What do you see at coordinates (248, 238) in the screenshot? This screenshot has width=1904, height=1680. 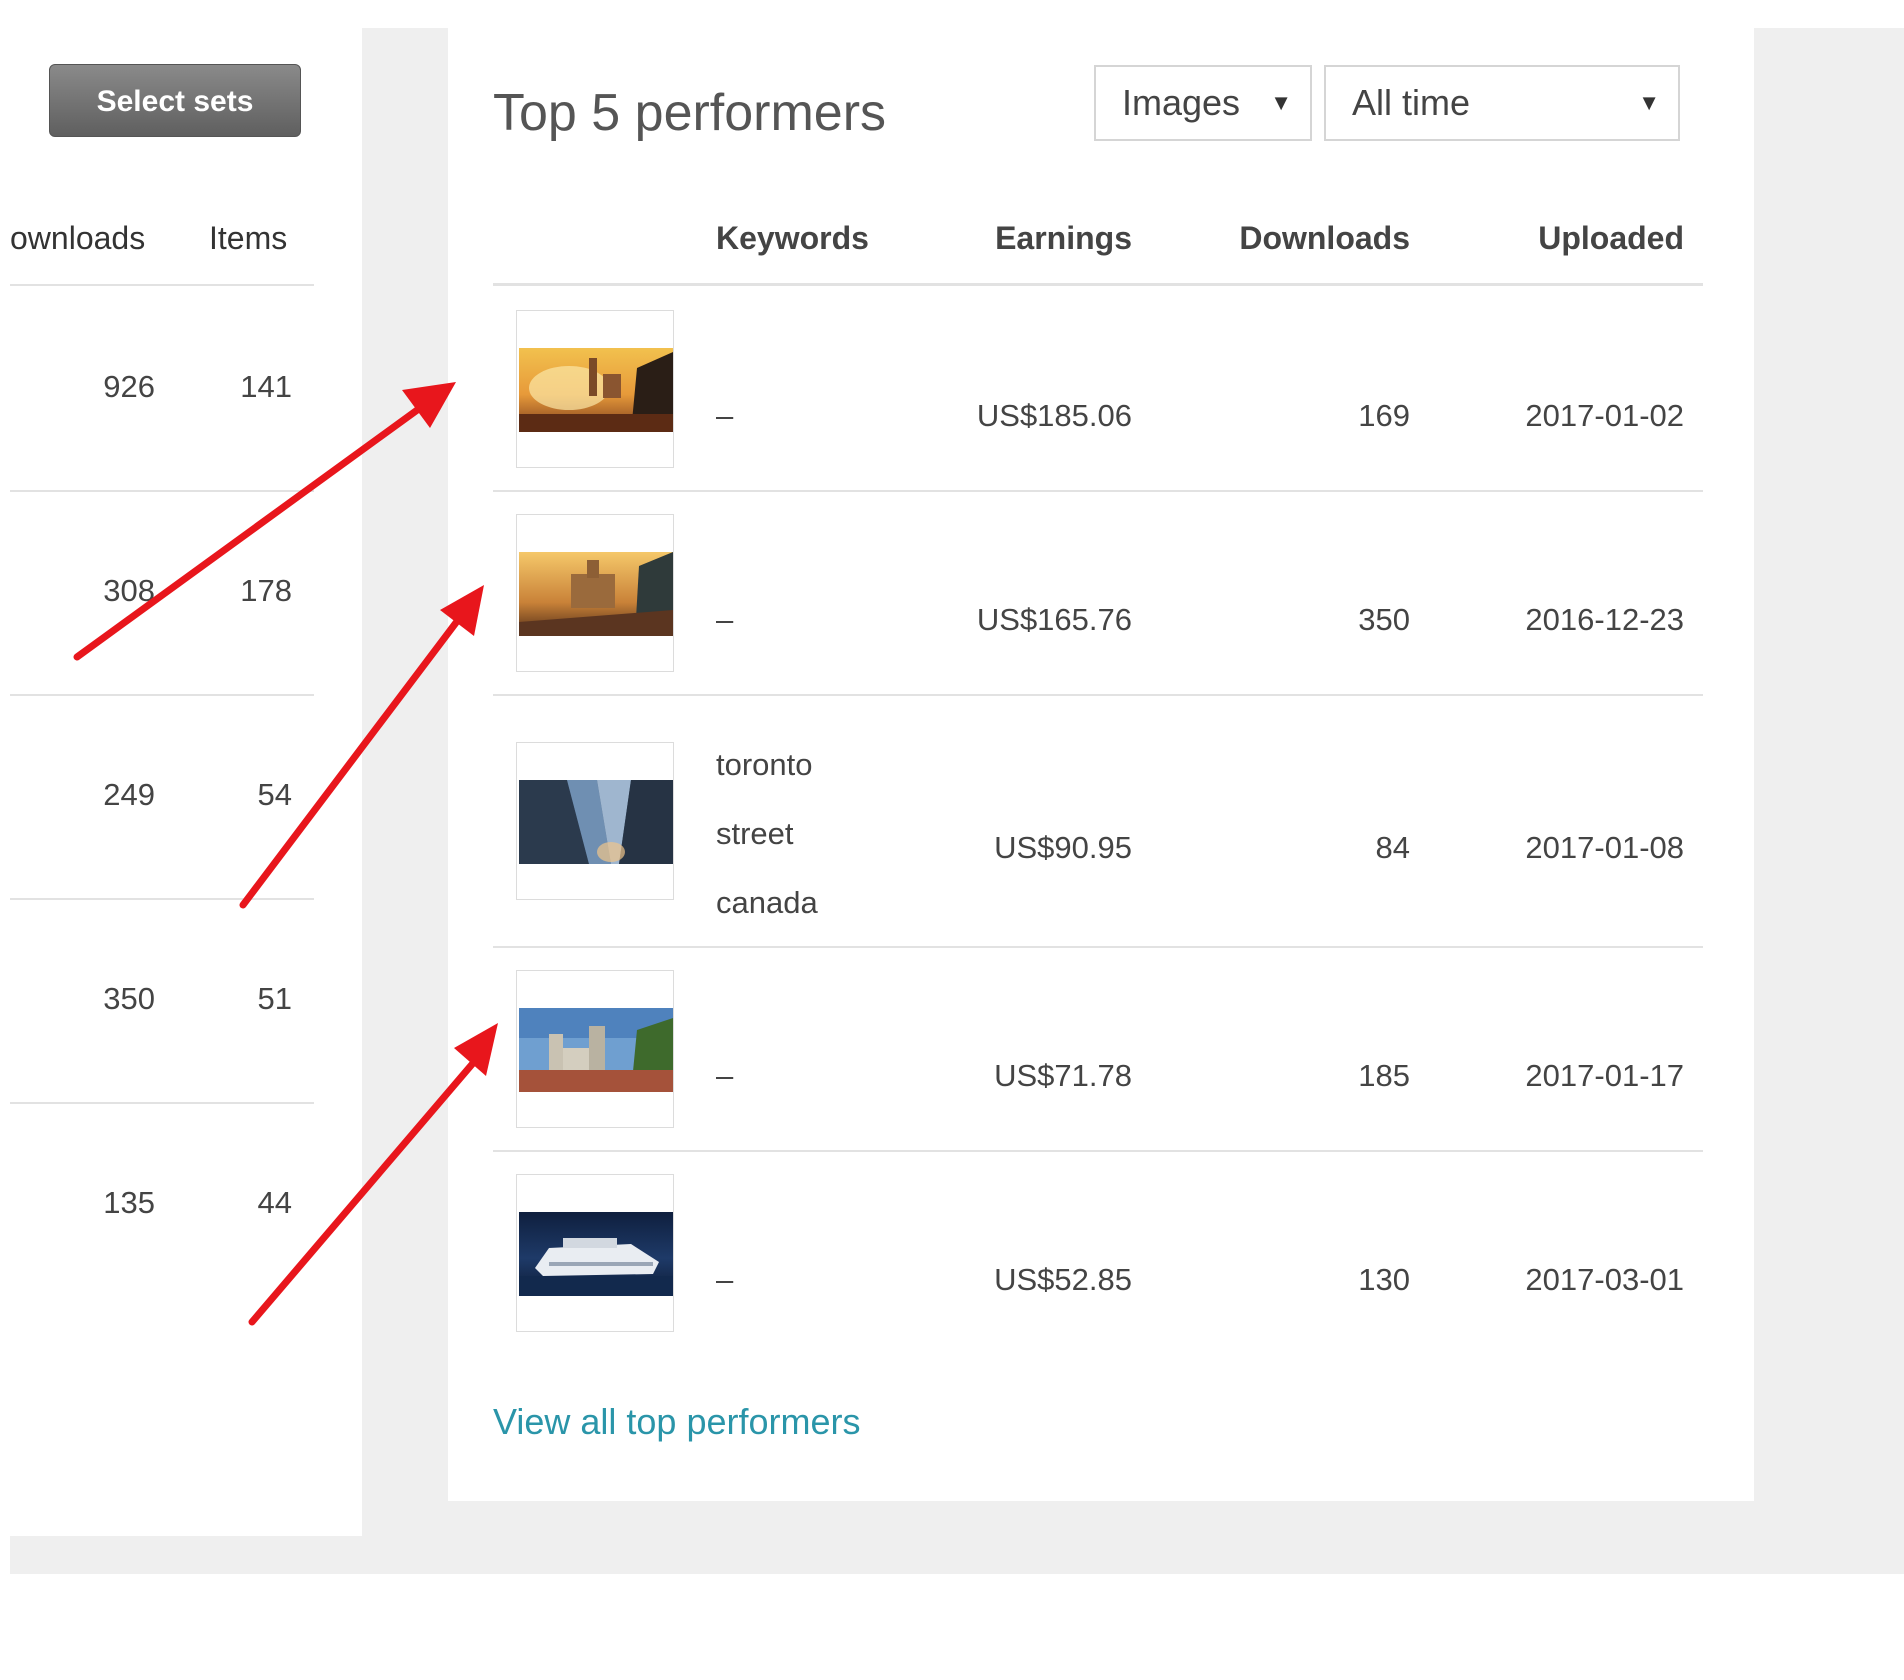 I see `sets-items-header: Items` at bounding box center [248, 238].